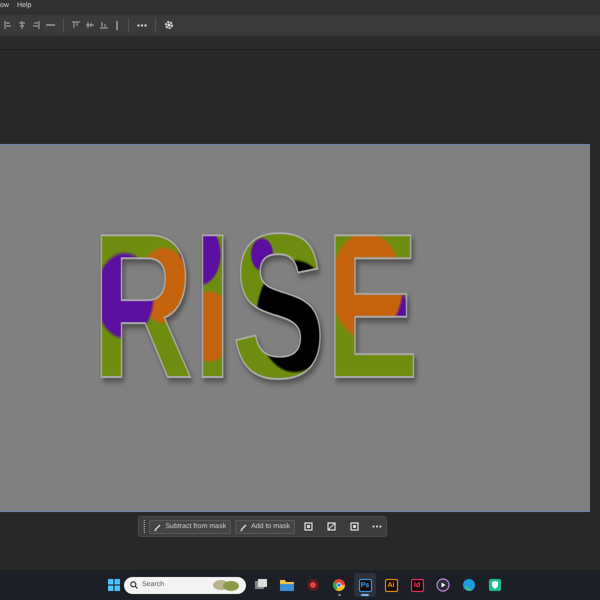 The height and width of the screenshot is (600, 600). I want to click on play-icon, so click(443, 585).